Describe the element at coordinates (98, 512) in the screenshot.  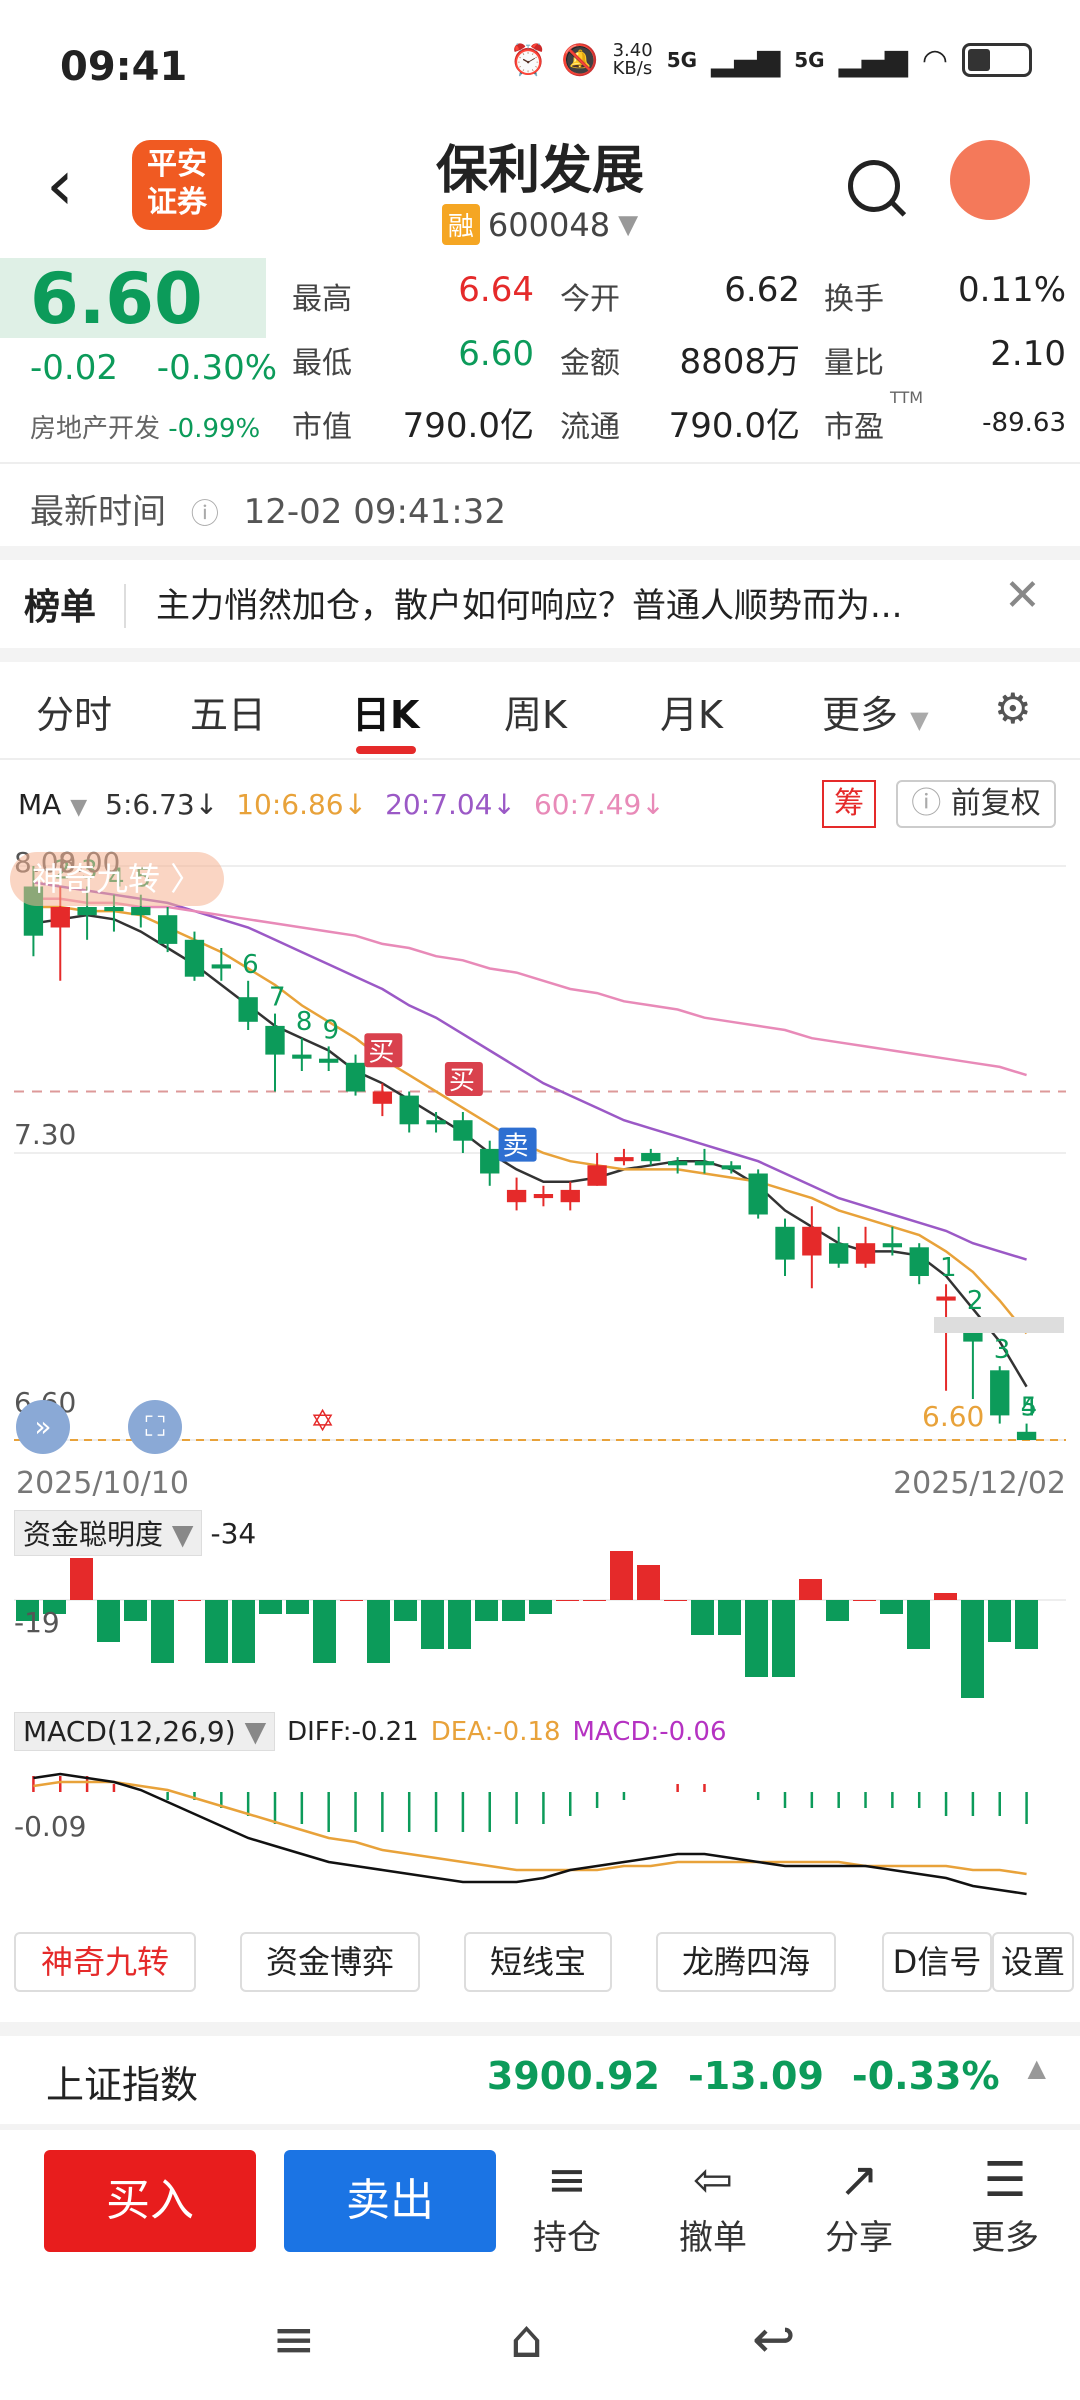
I see `update-label: 最新时间` at that location.